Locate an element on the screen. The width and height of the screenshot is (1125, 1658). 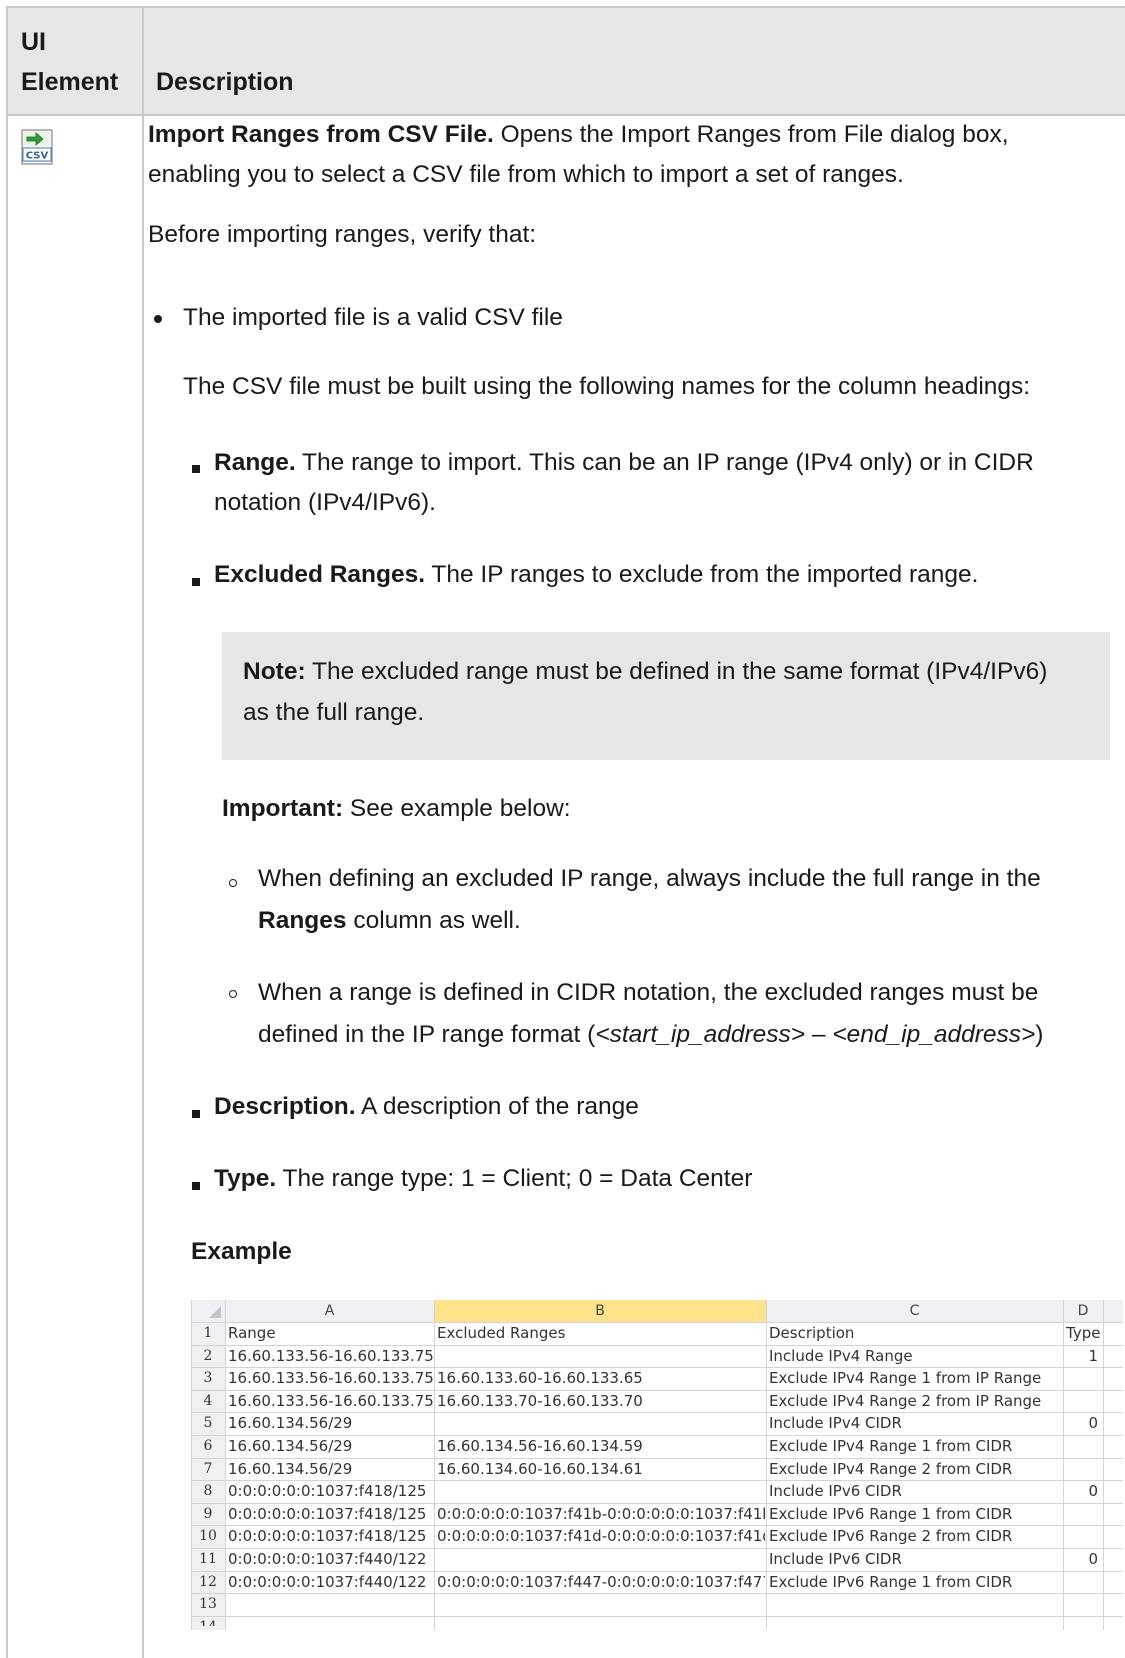
select-all-corner is located at coordinates (208, 1311).